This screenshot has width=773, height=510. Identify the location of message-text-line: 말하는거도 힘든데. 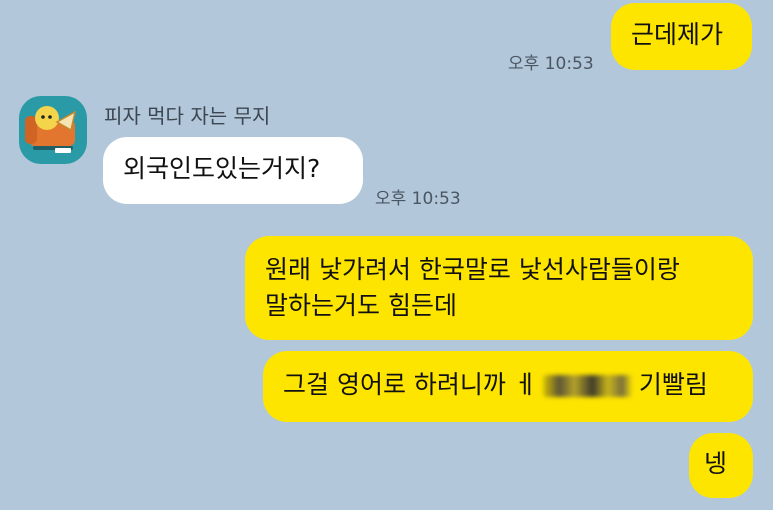
(361, 305).